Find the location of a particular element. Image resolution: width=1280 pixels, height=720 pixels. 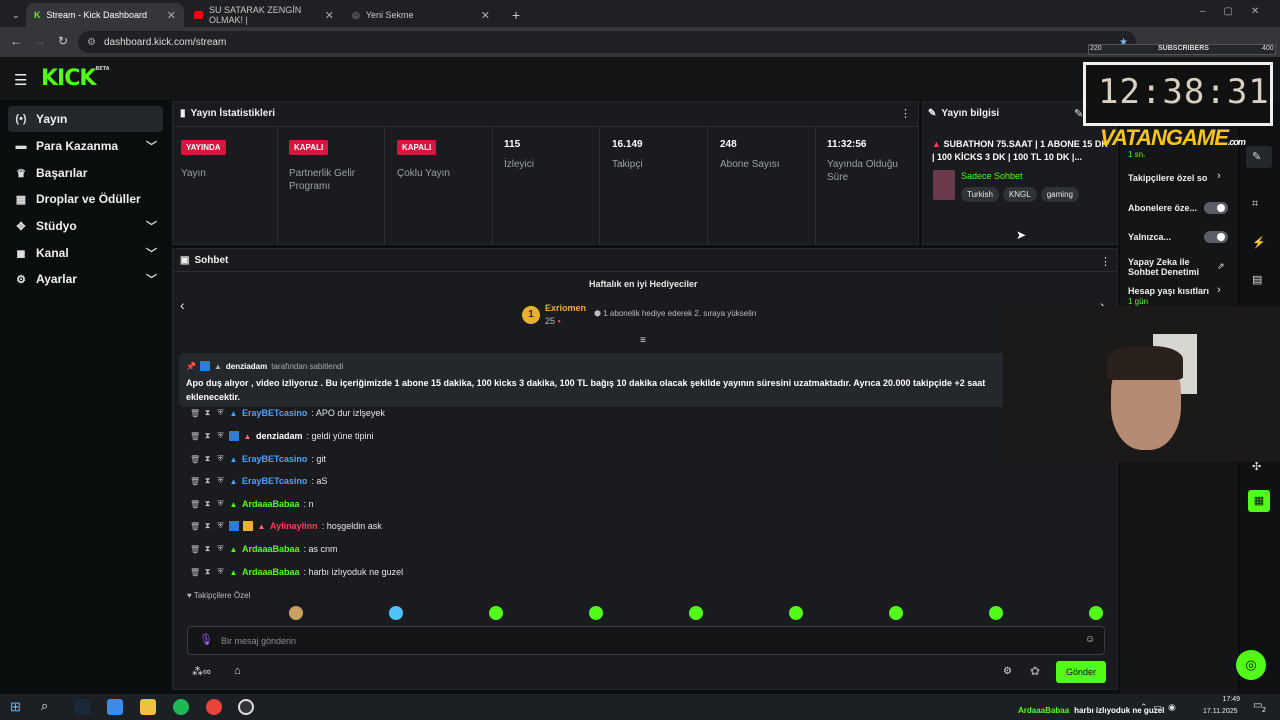

sidebar-item-para-kazanma: ▬ Para Kazanma ﹀ is located at coordinates (85, 146).